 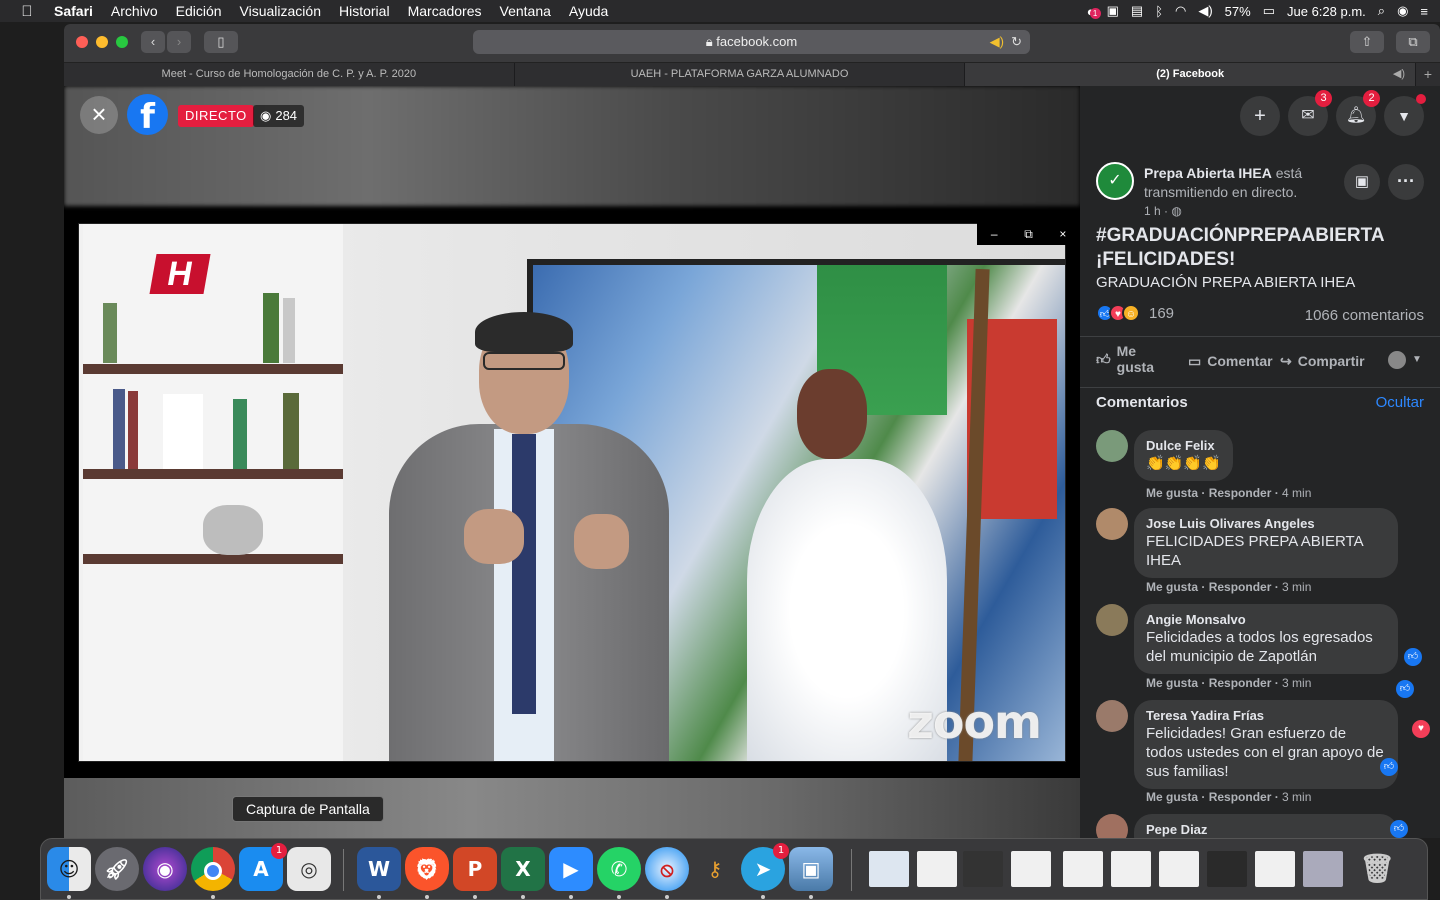 I want to click on window-minimize-button, so click(x=102, y=42).